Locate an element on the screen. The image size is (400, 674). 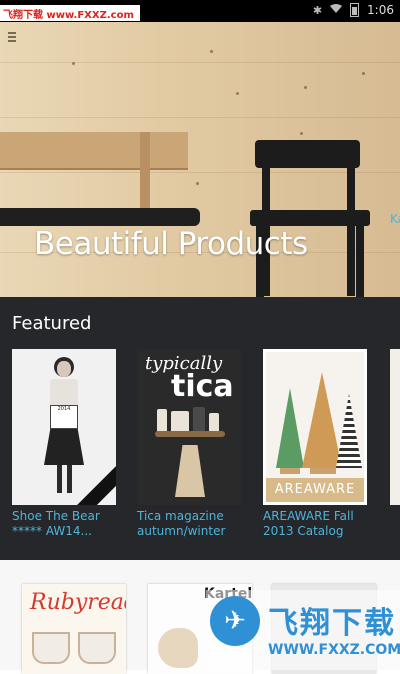
battery-icon is located at coordinates (355, 10).